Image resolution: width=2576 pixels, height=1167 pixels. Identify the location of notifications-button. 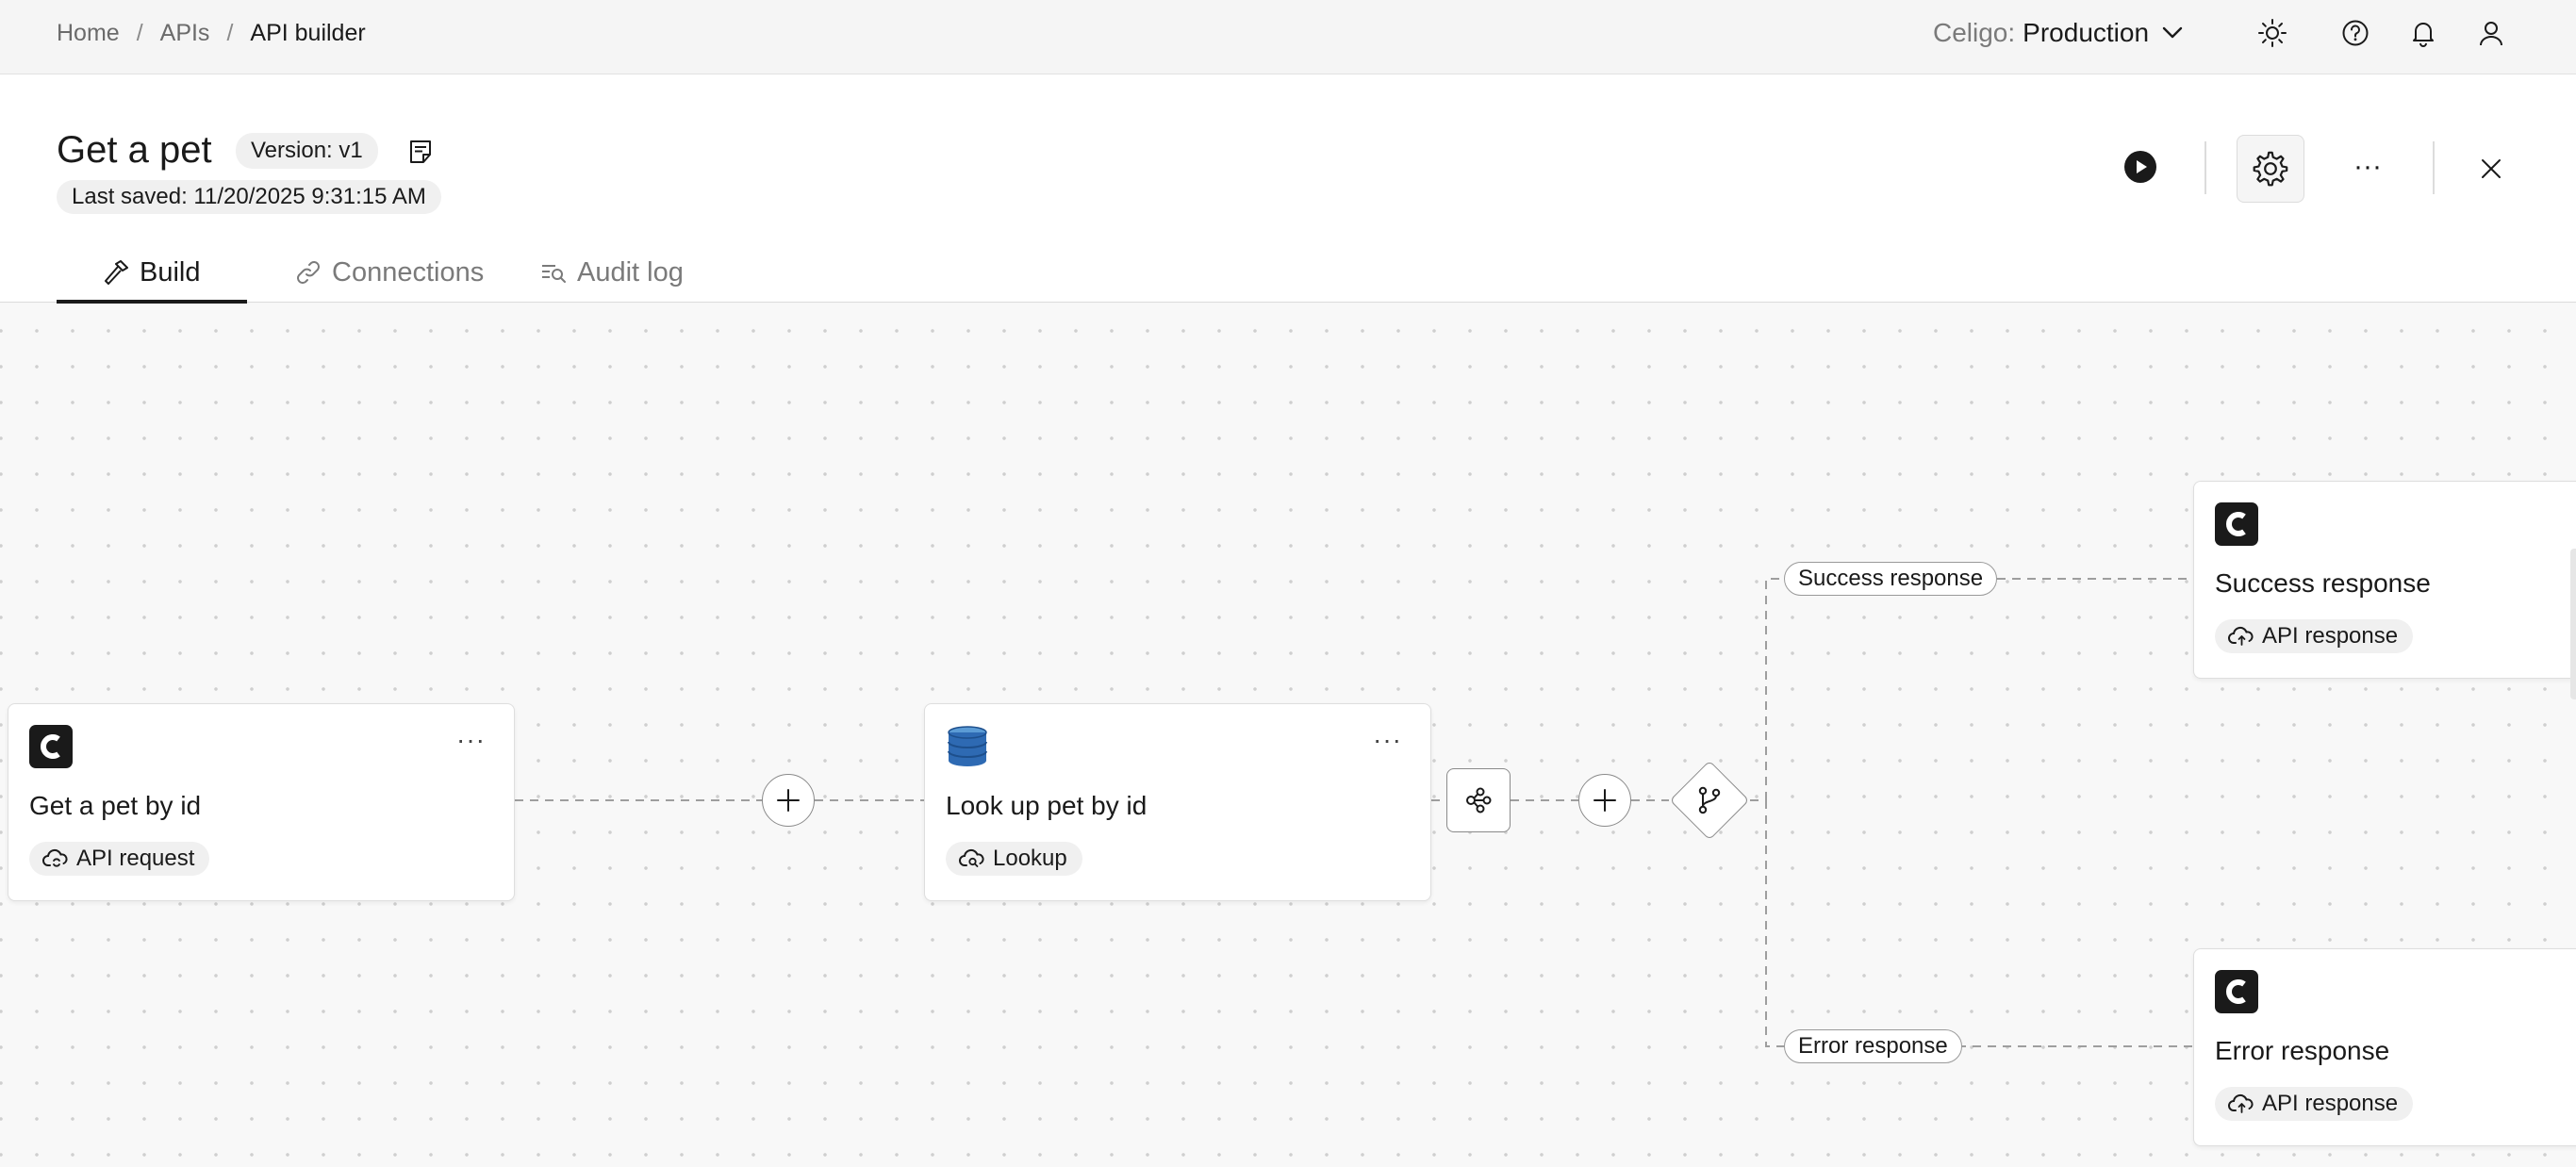
(2423, 33).